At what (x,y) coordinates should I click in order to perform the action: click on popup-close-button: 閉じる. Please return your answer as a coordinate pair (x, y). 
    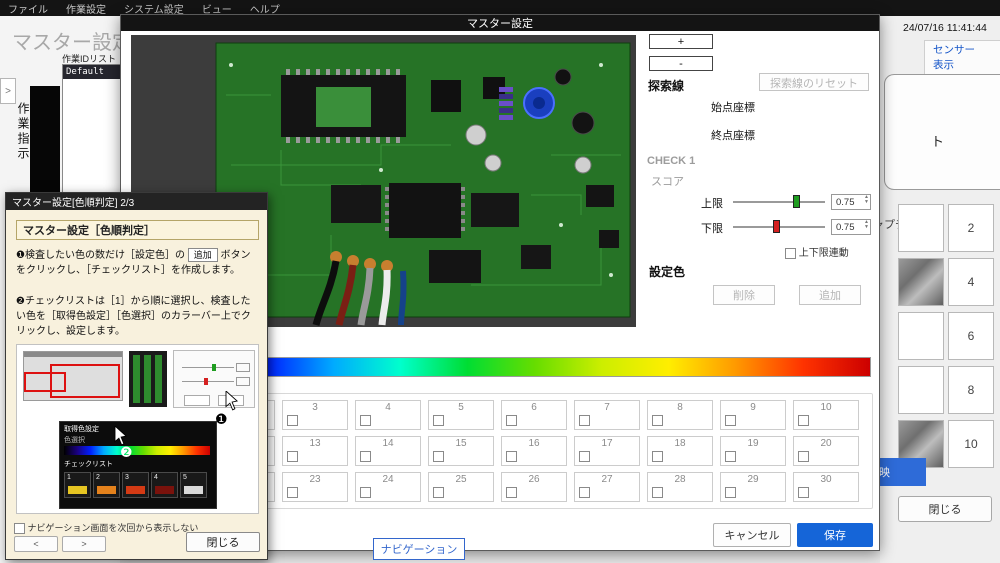
    Looking at the image, I should click on (223, 542).